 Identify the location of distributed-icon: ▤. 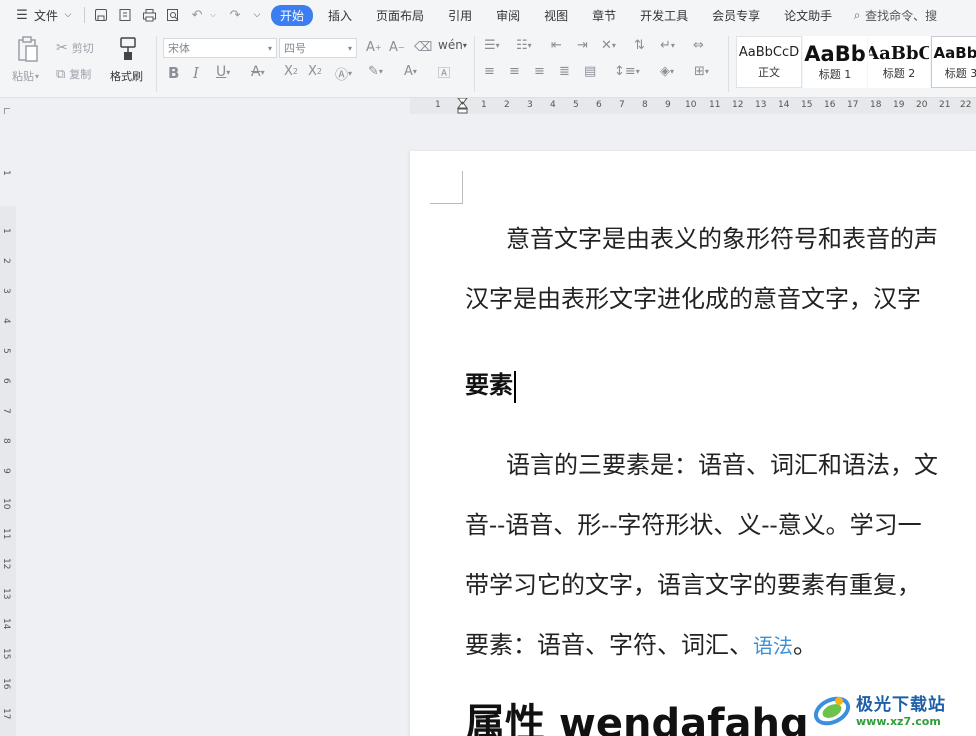
(590, 71).